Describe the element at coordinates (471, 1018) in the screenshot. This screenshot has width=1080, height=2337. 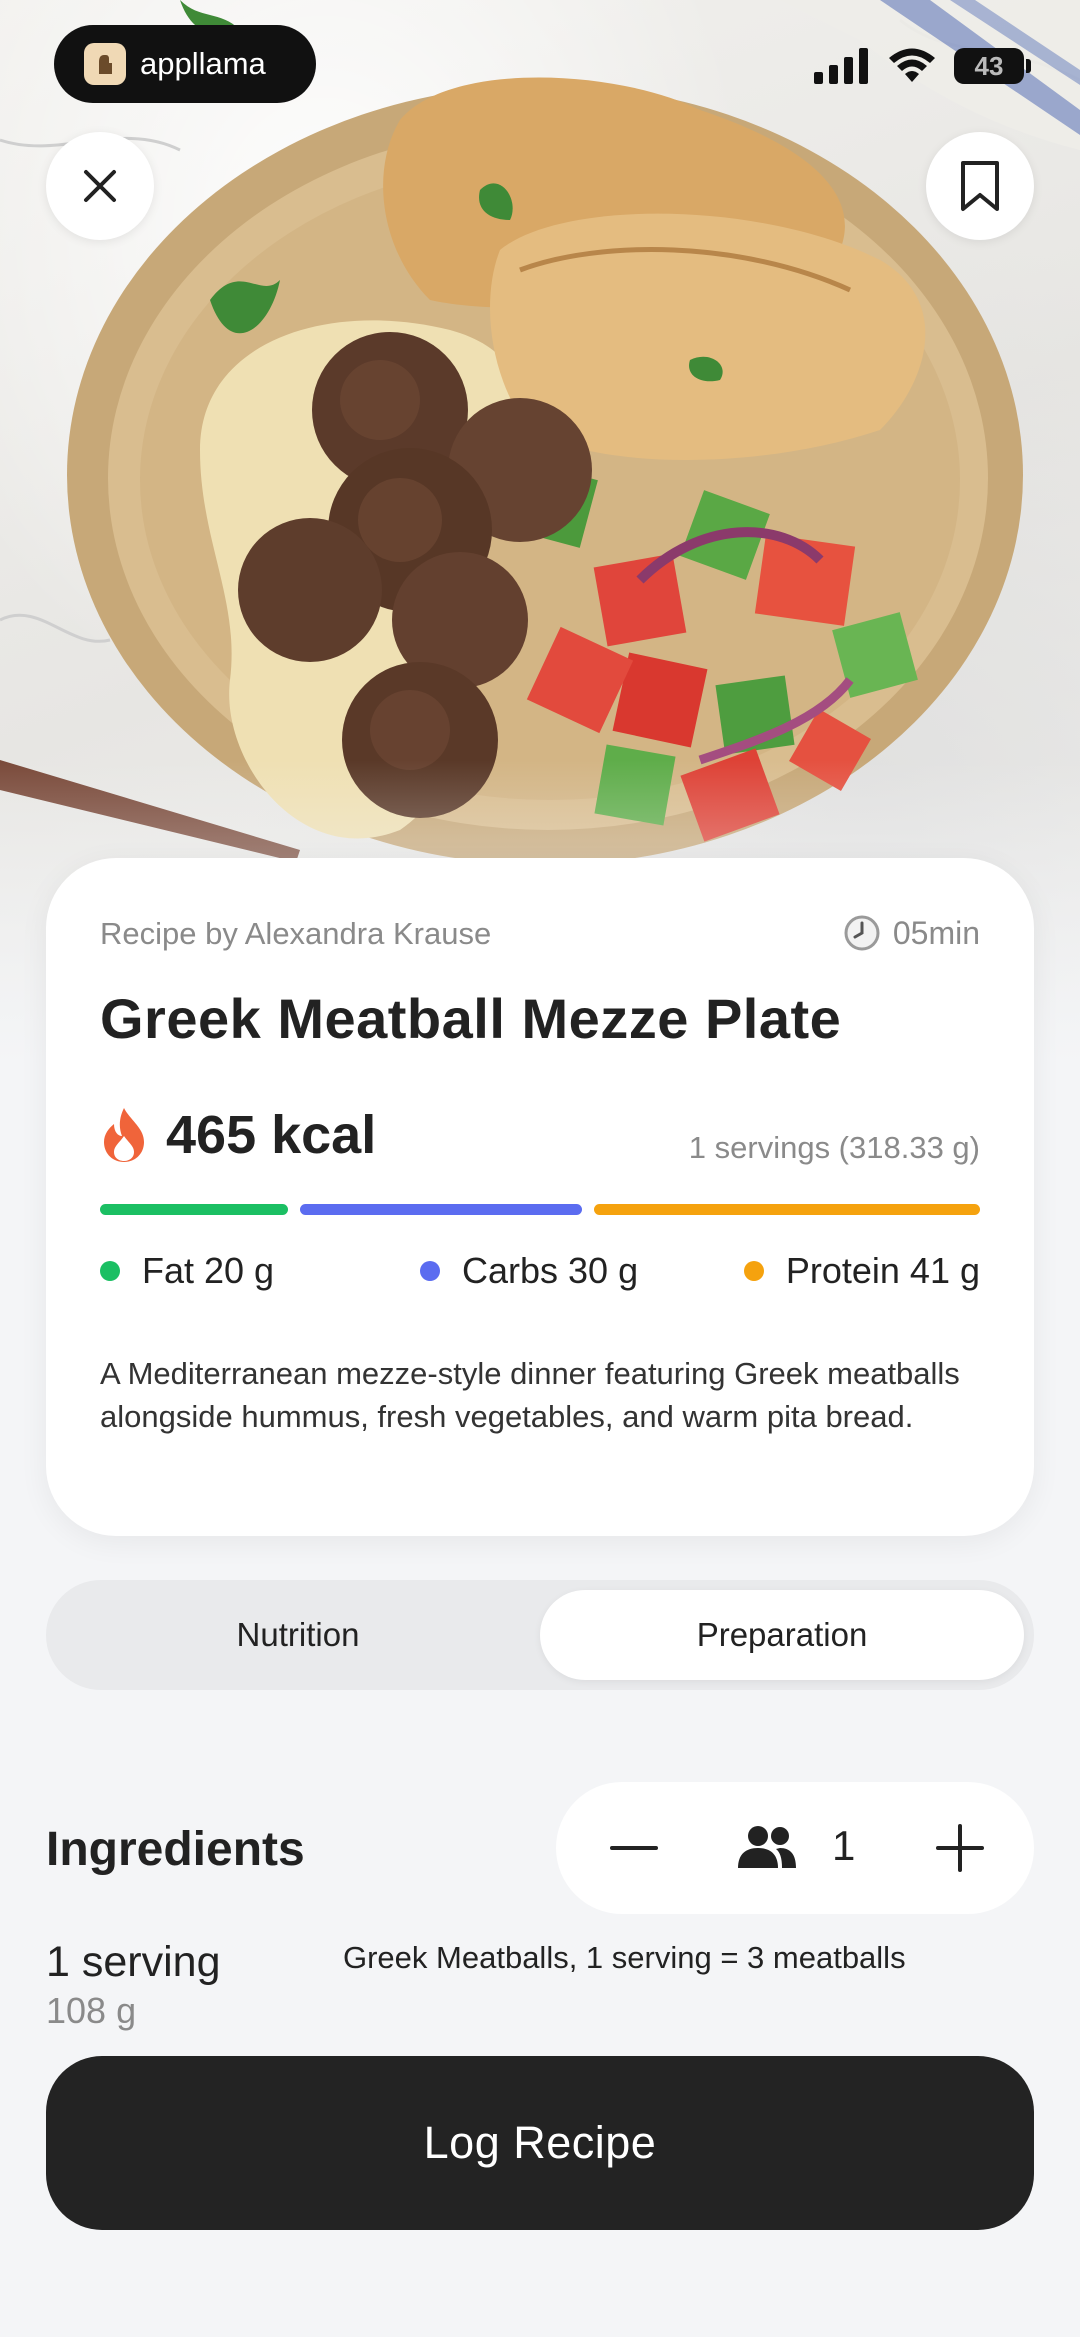
I see `recipe-title: Greek Meatball Mezze Plate` at that location.